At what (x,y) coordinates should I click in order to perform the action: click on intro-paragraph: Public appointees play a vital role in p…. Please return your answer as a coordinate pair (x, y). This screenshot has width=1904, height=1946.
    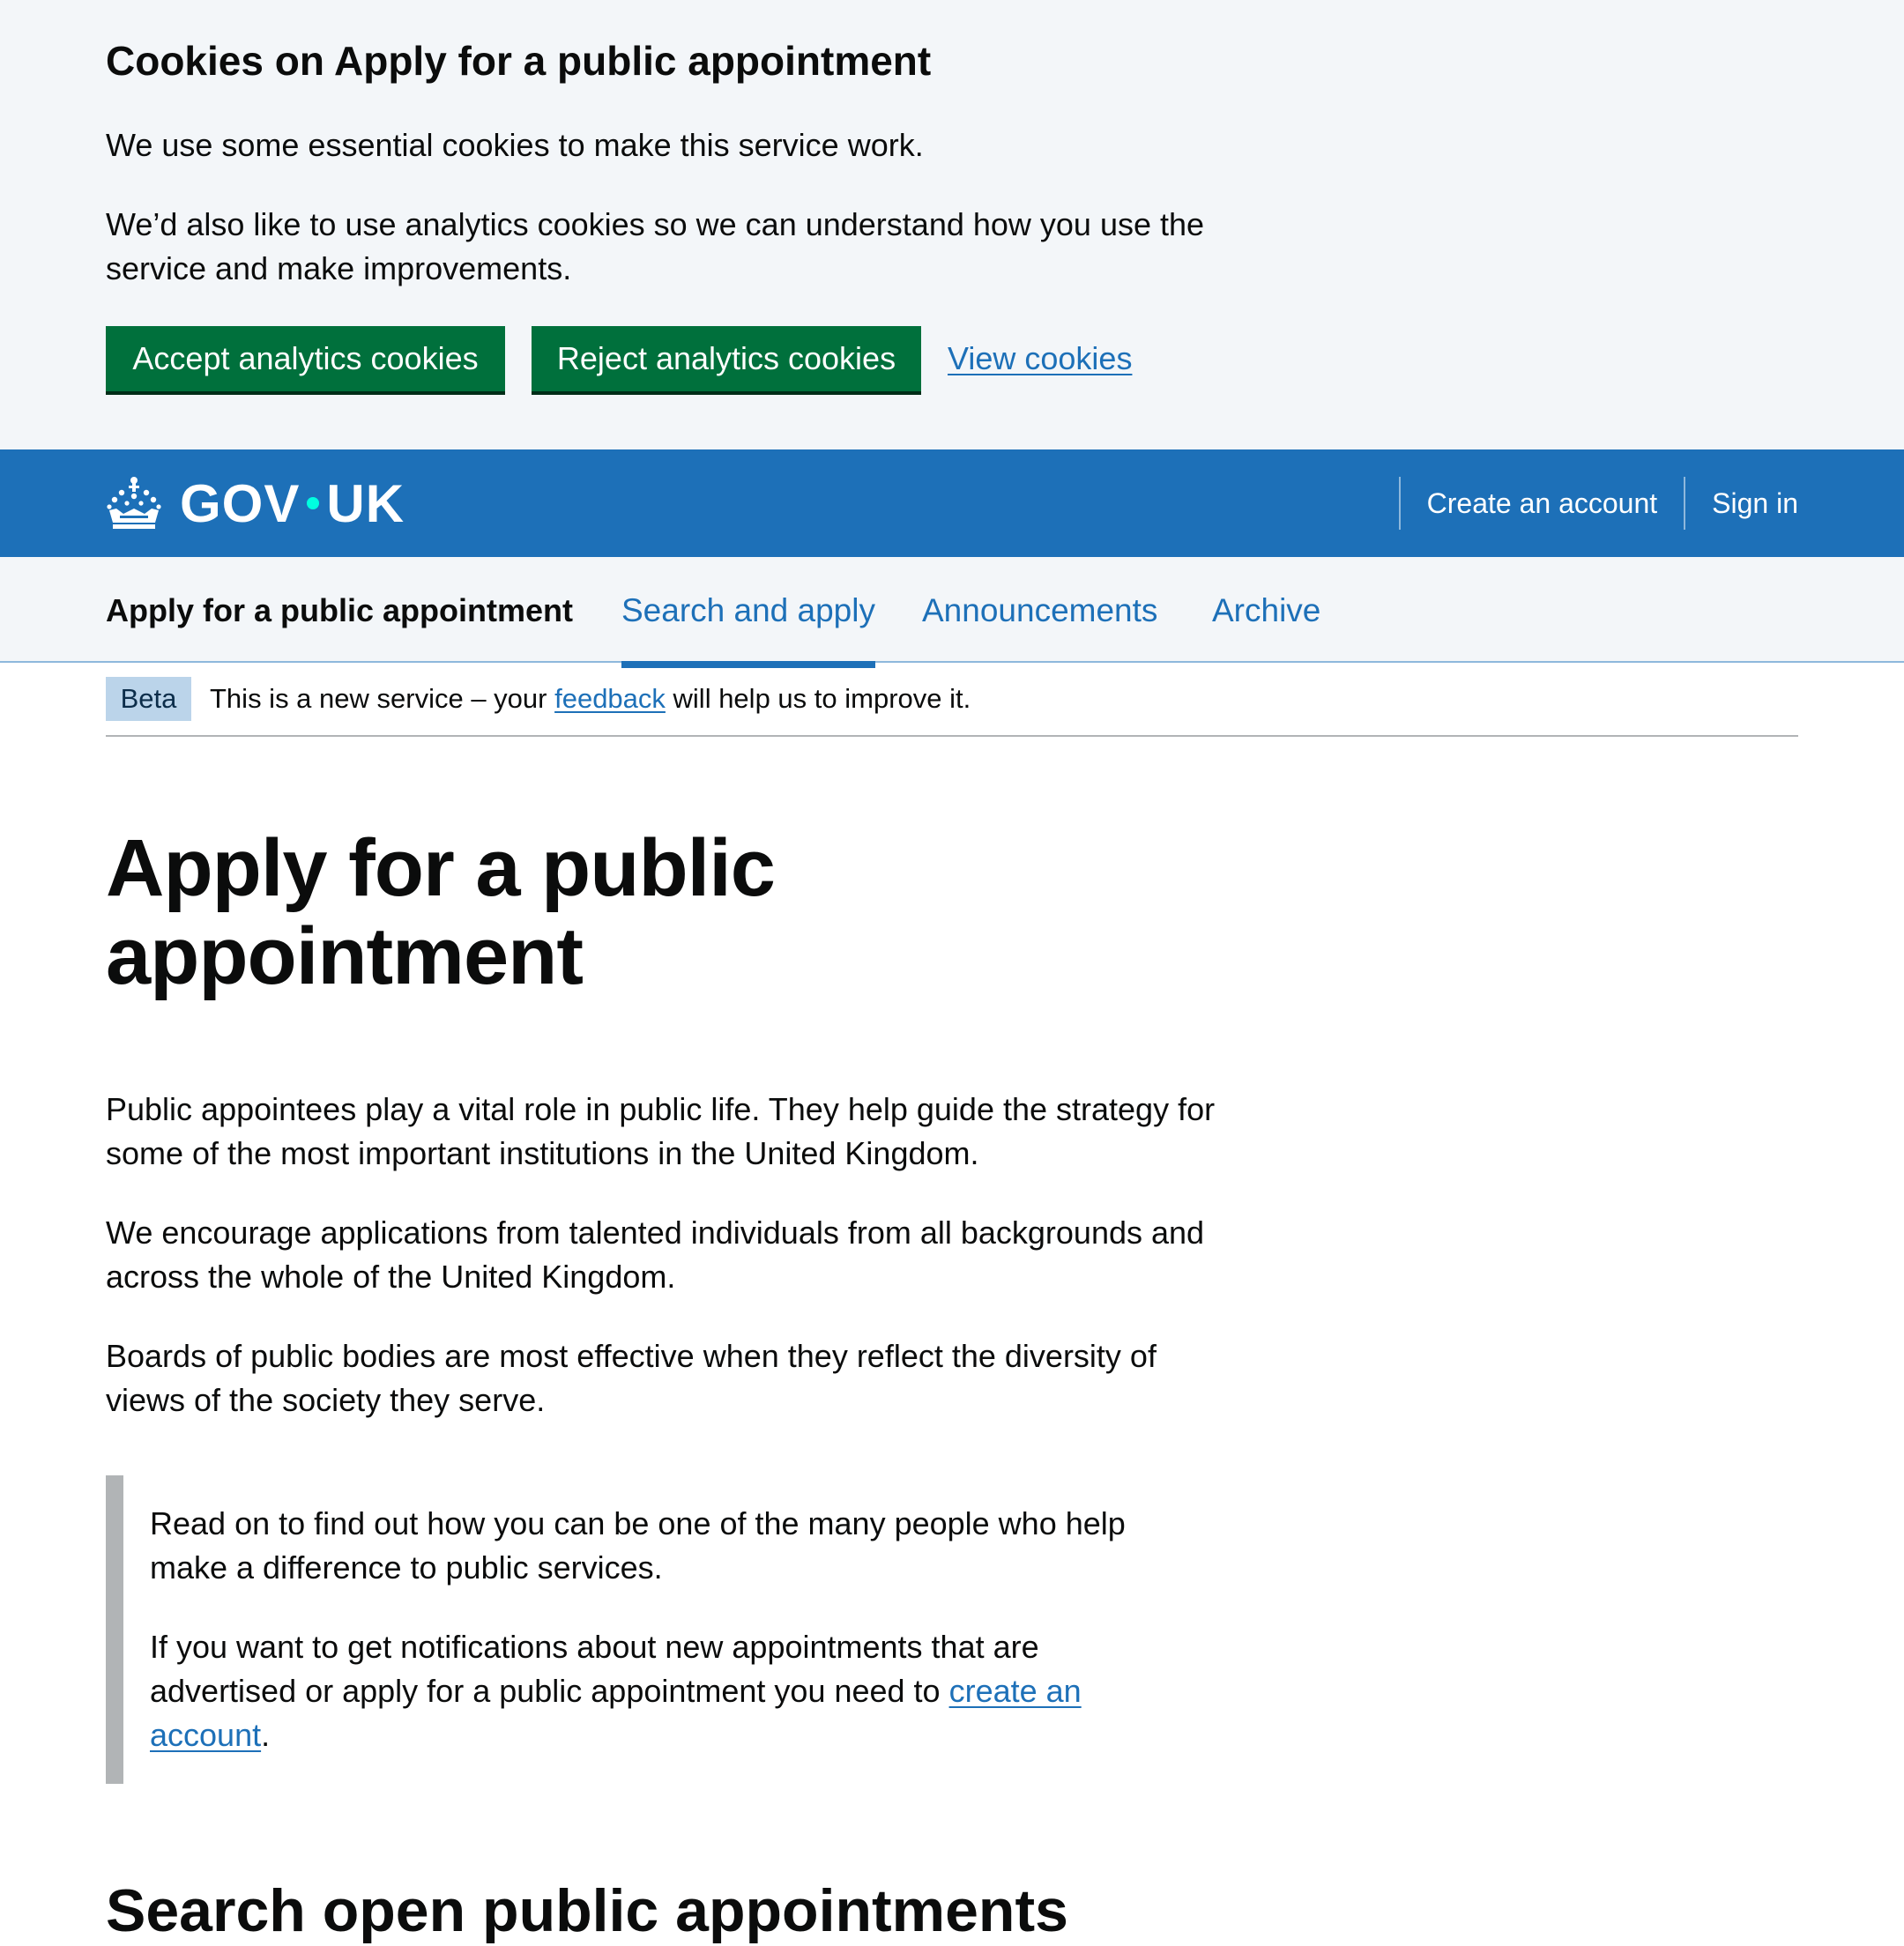
    Looking at the image, I should click on (661, 1131).